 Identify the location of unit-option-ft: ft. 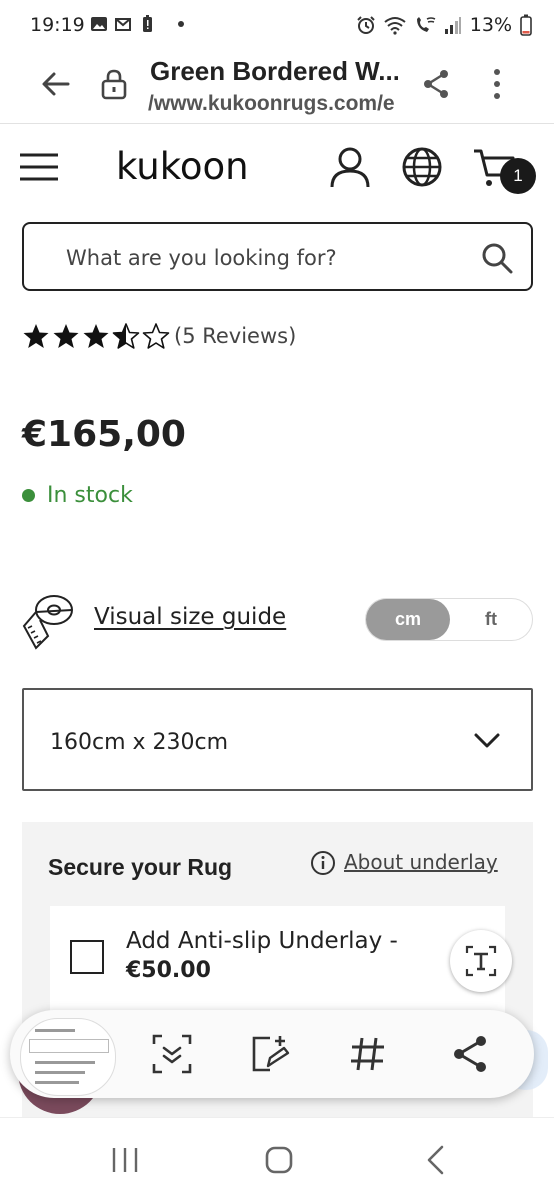
(491, 619).